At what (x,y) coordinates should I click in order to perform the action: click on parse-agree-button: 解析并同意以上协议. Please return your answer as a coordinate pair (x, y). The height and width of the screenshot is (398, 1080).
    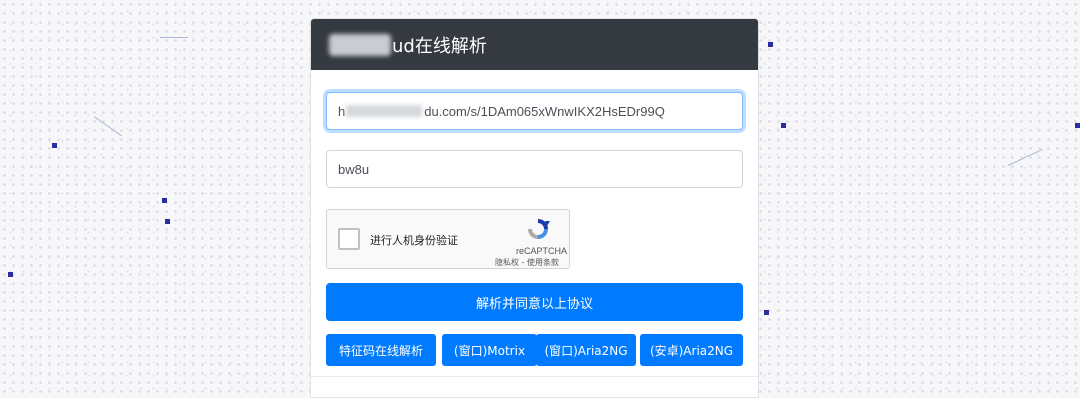
    Looking at the image, I should click on (534, 302).